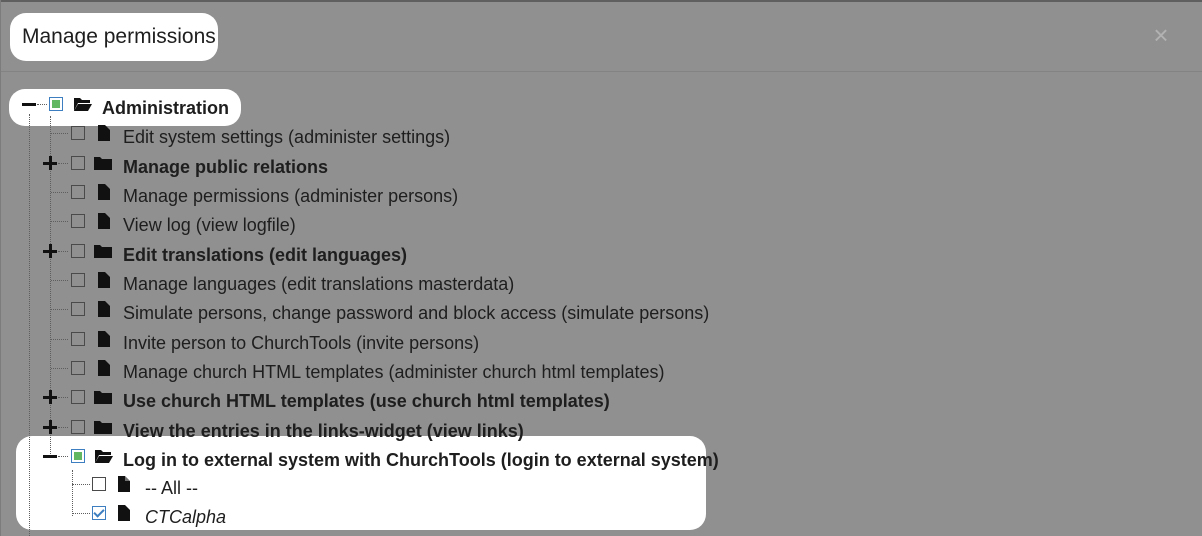 The image size is (1202, 536). I want to click on all-label: -- All --, so click(171, 488).